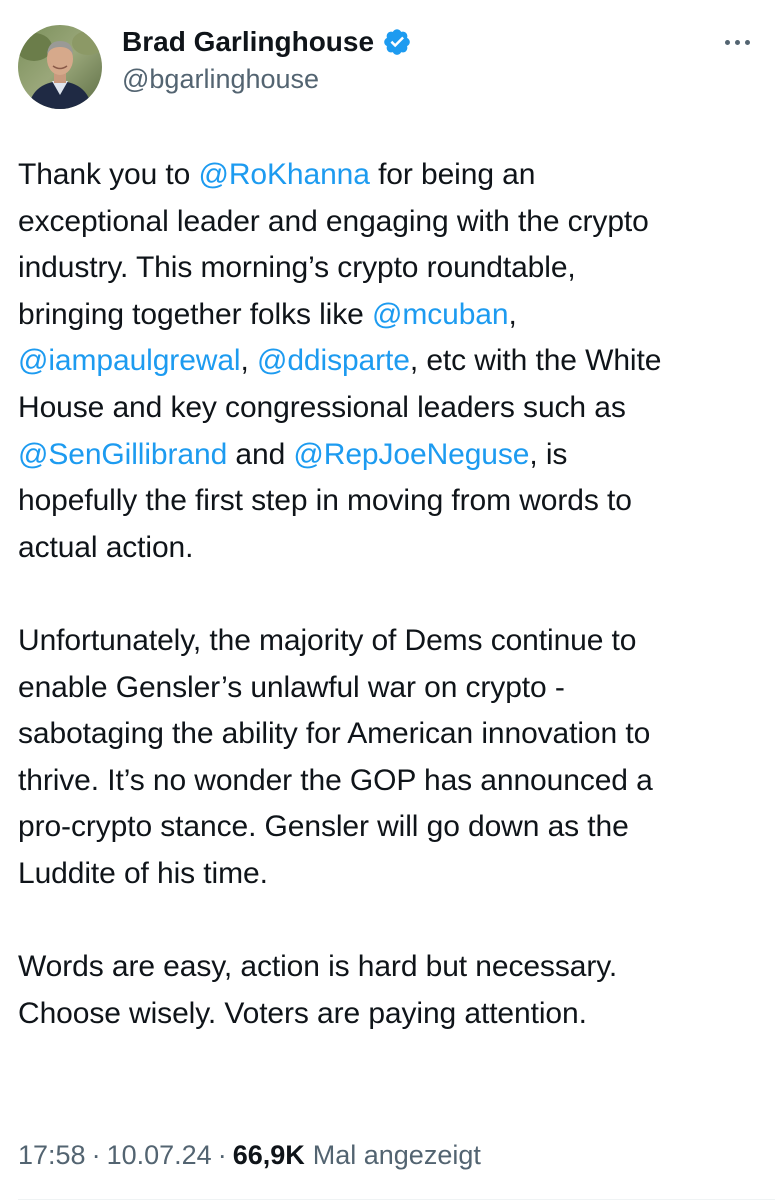 Image resolution: width=775 pixels, height=1200 pixels. Describe the element at coordinates (52, 1155) in the screenshot. I see `tweet-time: 17:58` at that location.